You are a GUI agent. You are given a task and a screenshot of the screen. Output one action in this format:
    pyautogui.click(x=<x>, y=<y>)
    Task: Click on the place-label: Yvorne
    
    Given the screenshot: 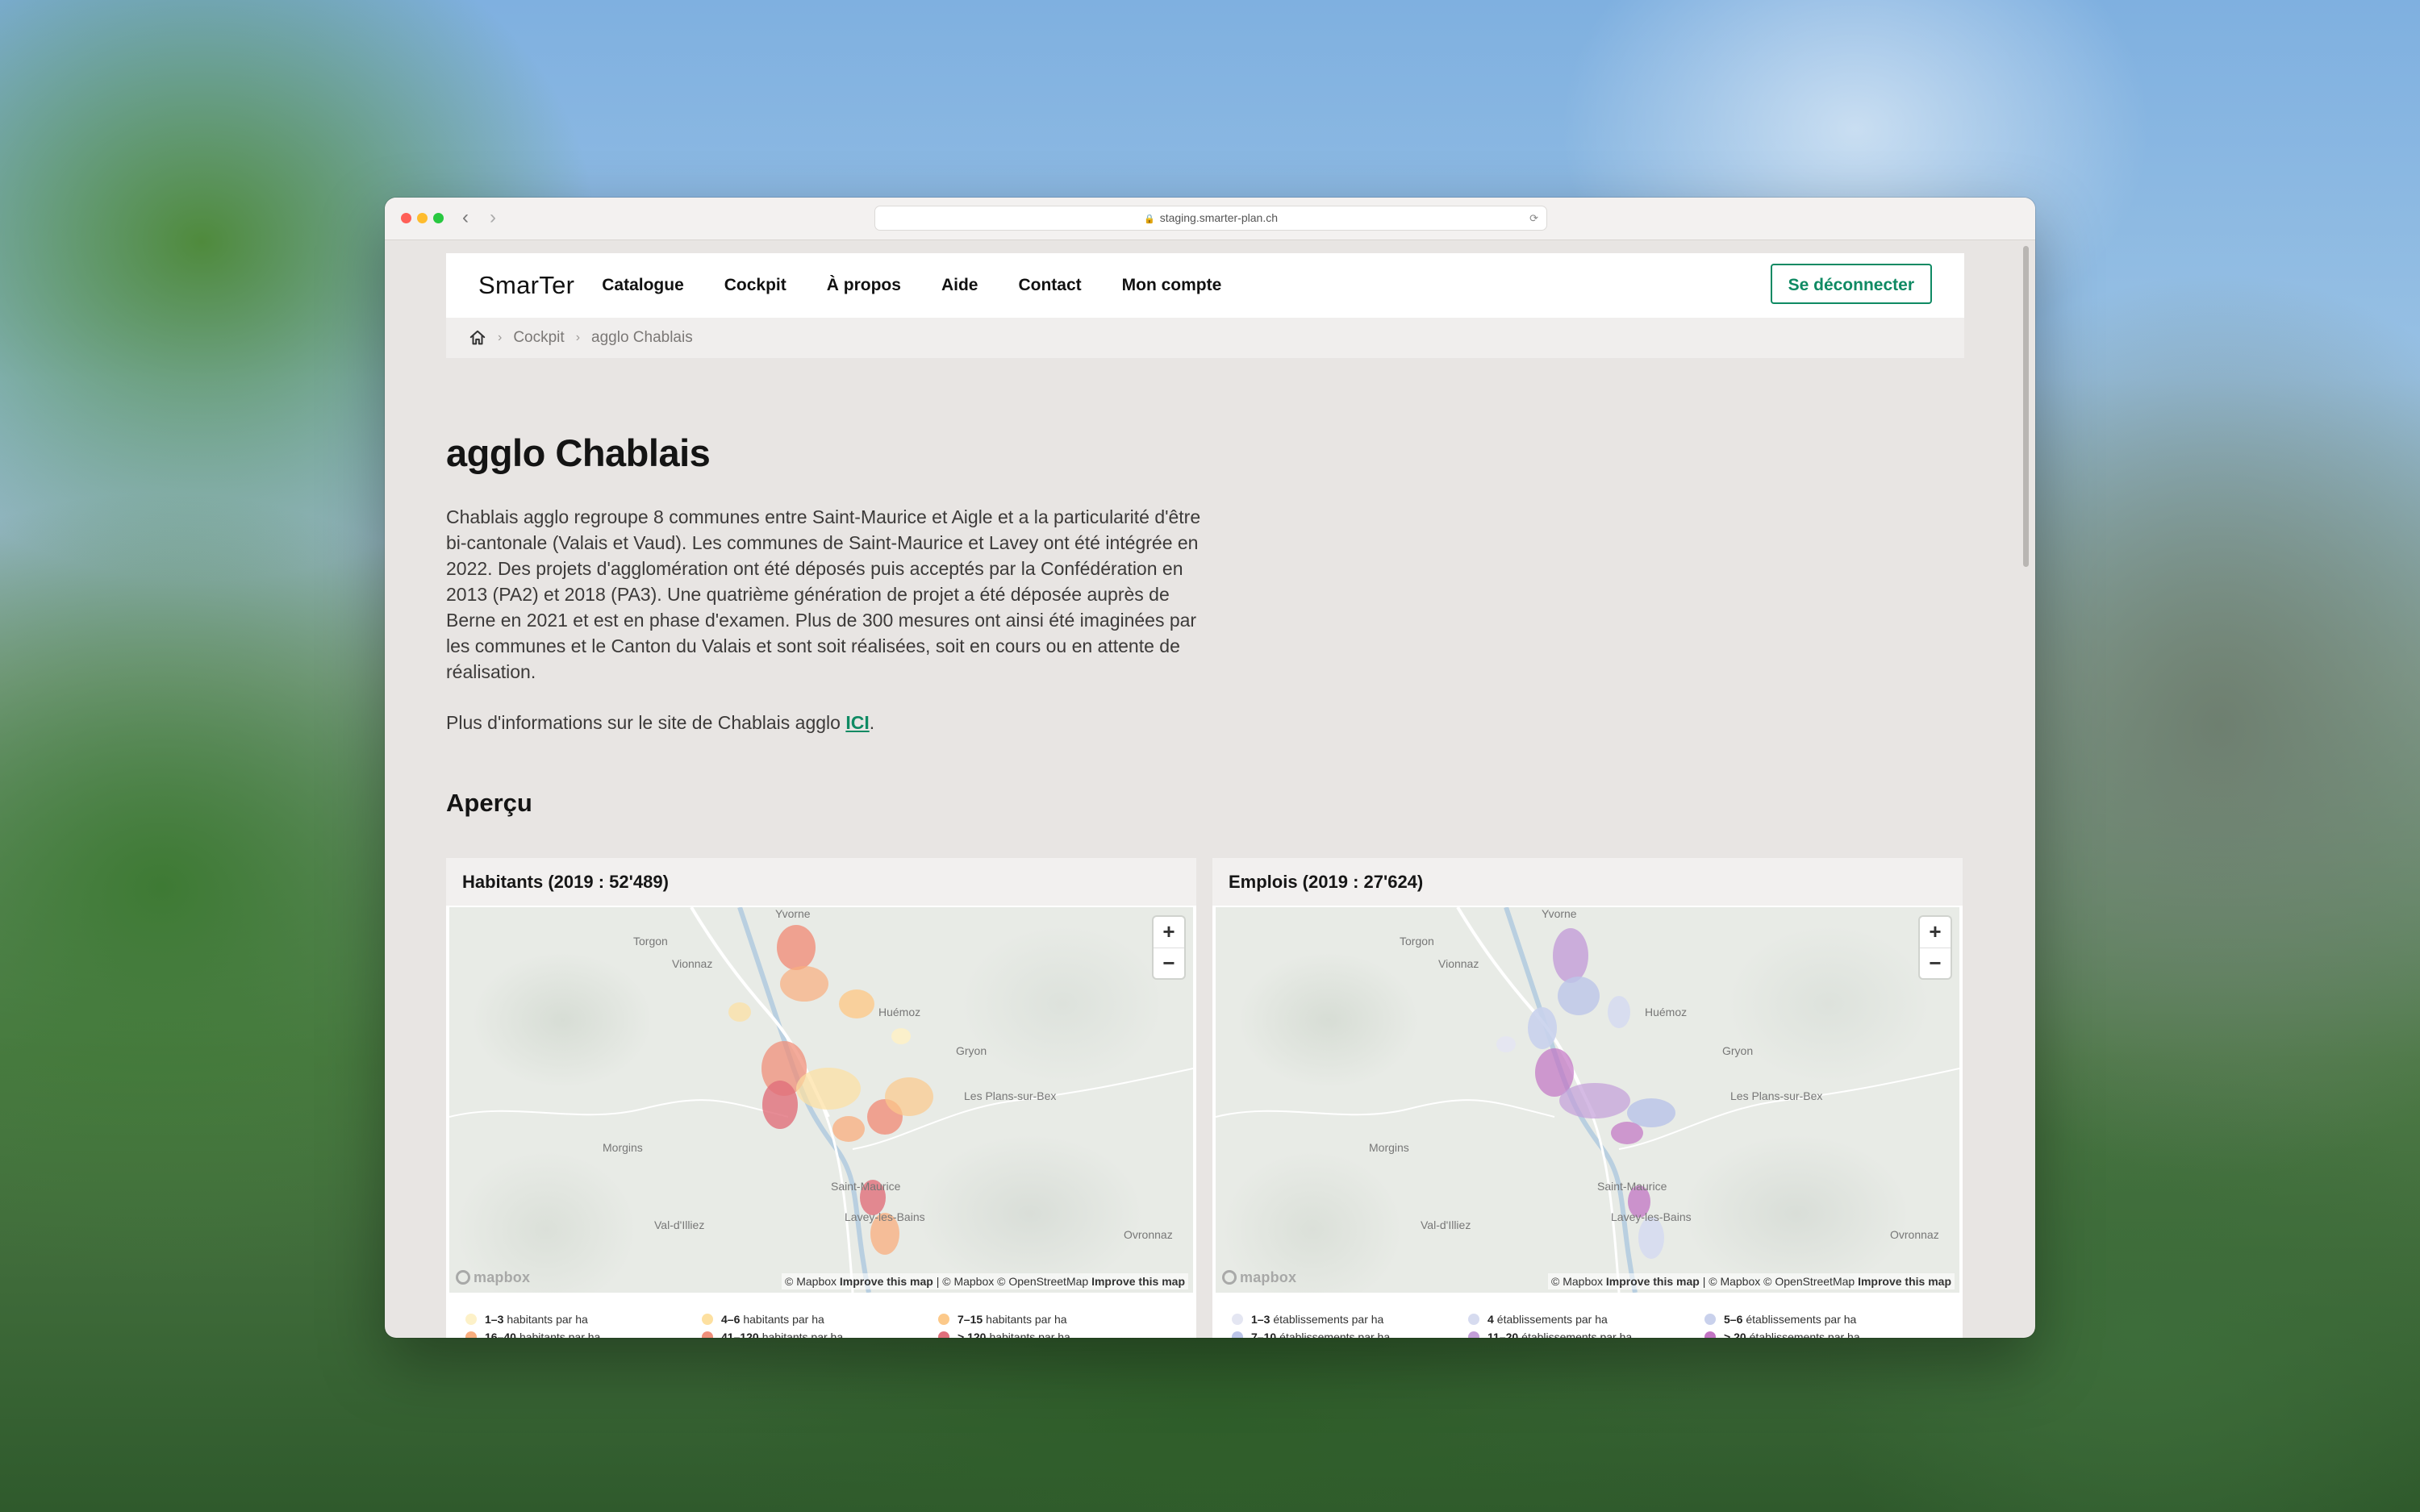 What is the action you would take?
    pyautogui.click(x=1559, y=913)
    